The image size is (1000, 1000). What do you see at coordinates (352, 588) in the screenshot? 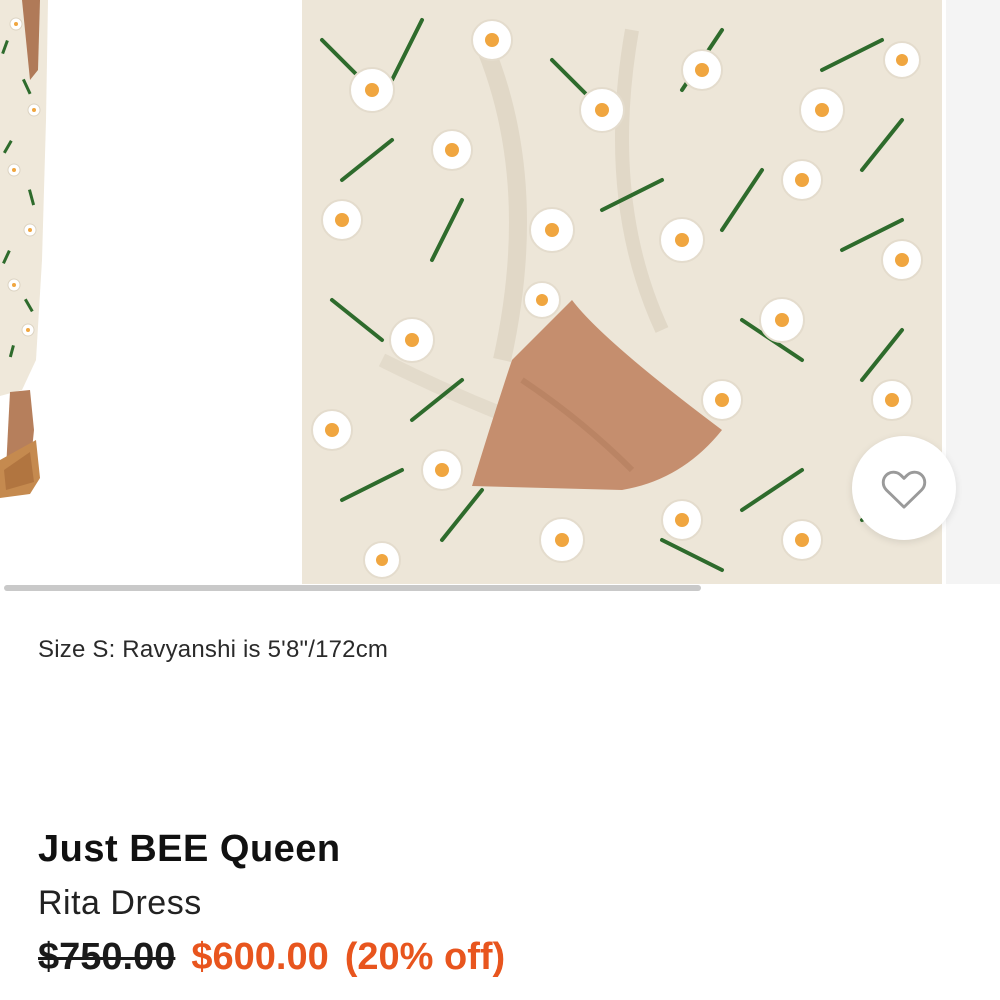
I see `carousel-scrollbar-thumb` at bounding box center [352, 588].